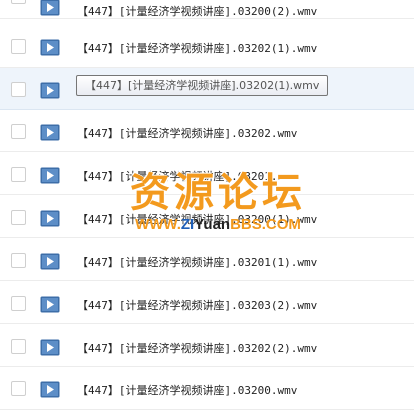  I want to click on file-name: 【447】[计量经济学视频讲座].03200(2).wmv, so click(197, 11).